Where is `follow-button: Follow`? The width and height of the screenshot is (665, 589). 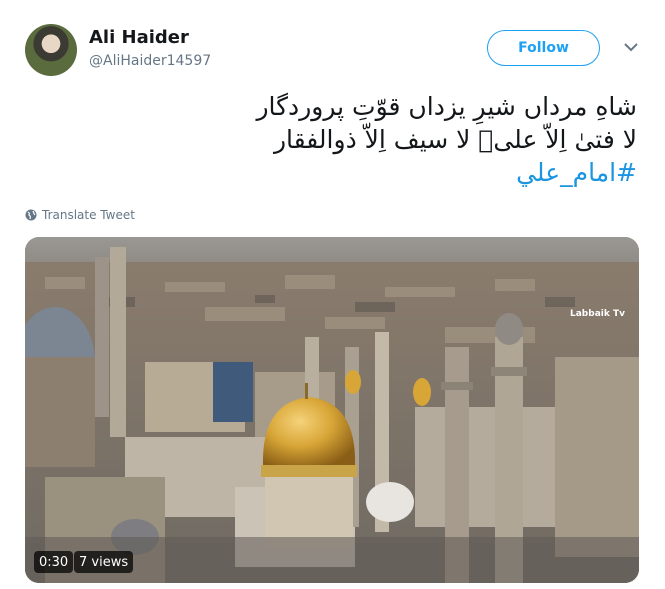 follow-button: Follow is located at coordinates (543, 48).